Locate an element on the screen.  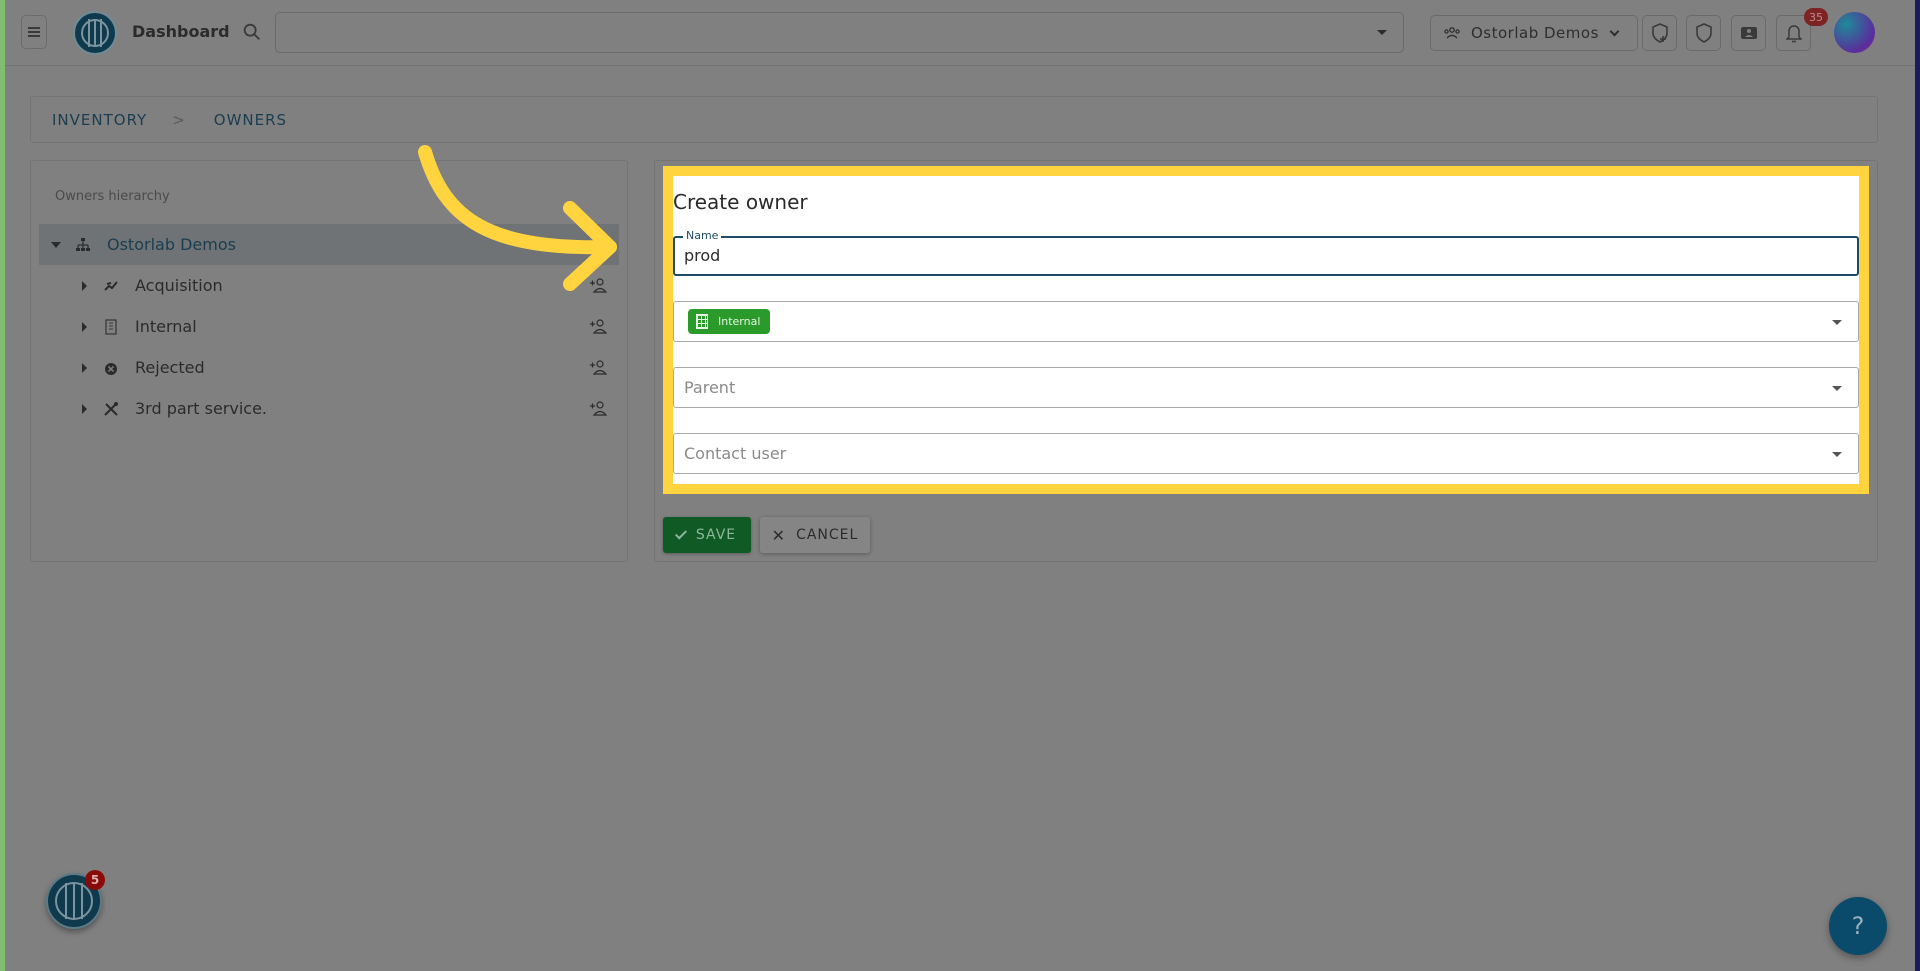
left-edge-strip is located at coordinates (2, 485).